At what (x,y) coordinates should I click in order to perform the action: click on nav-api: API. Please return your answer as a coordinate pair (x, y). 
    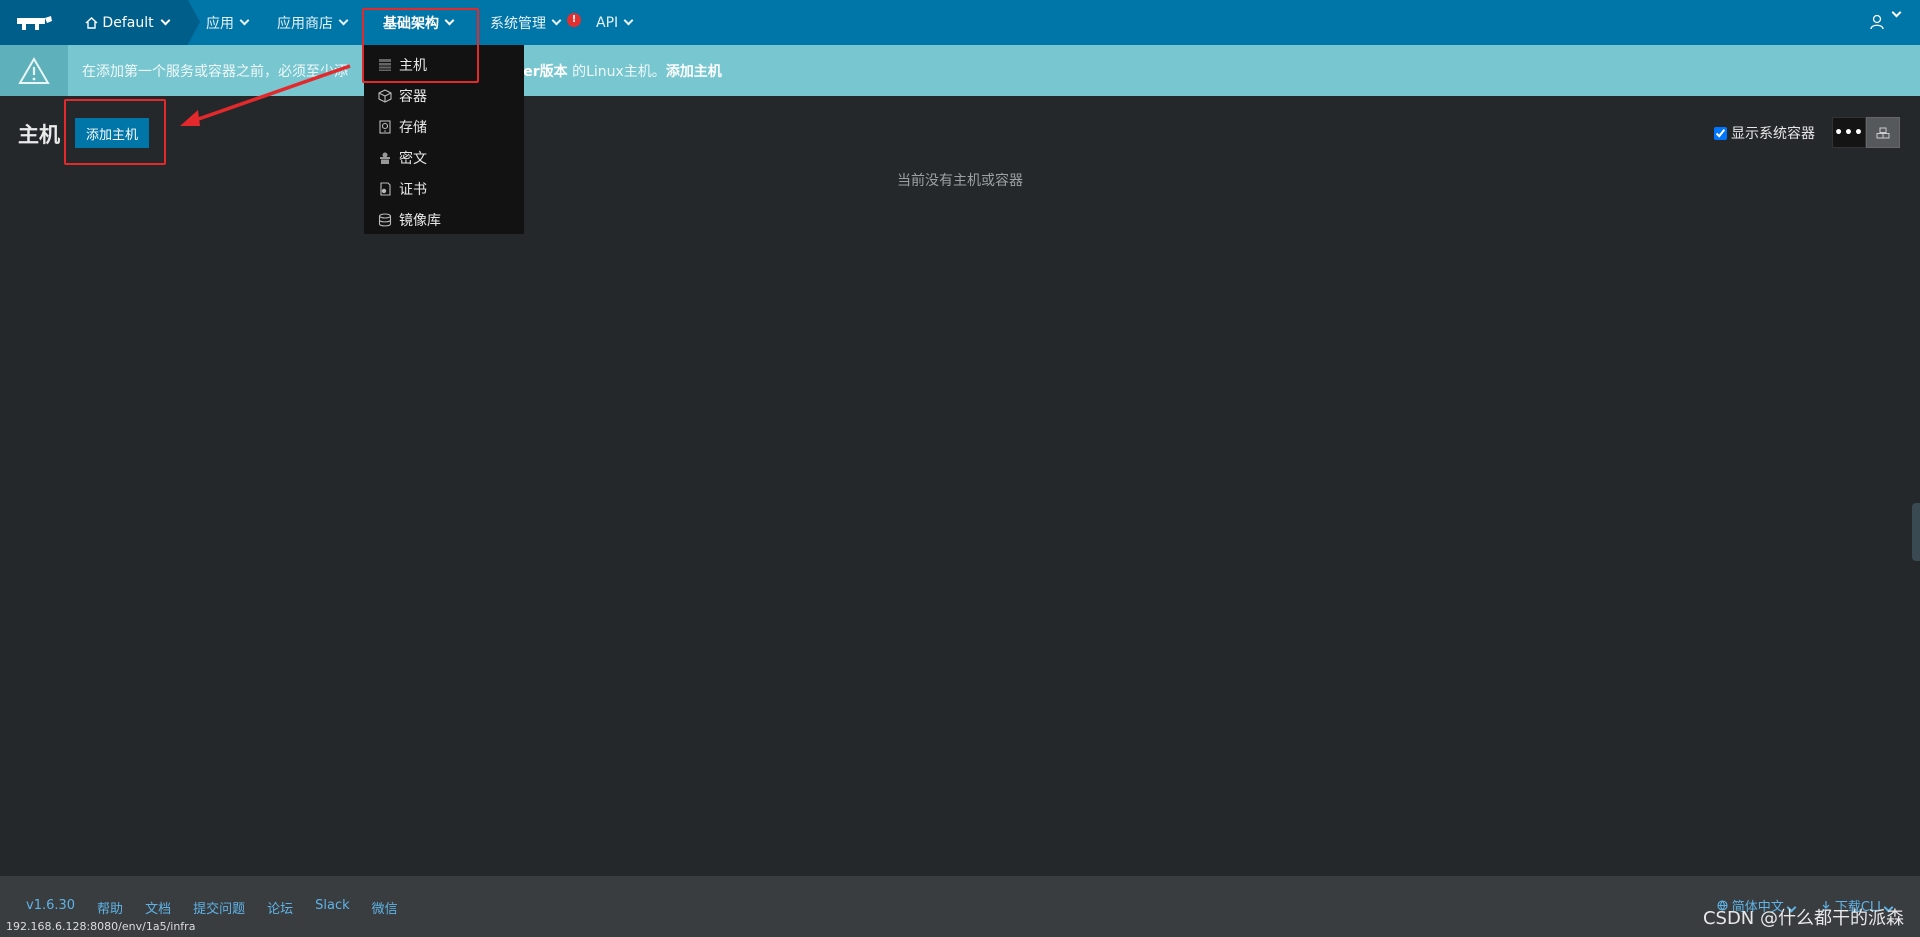
    Looking at the image, I should click on (615, 22).